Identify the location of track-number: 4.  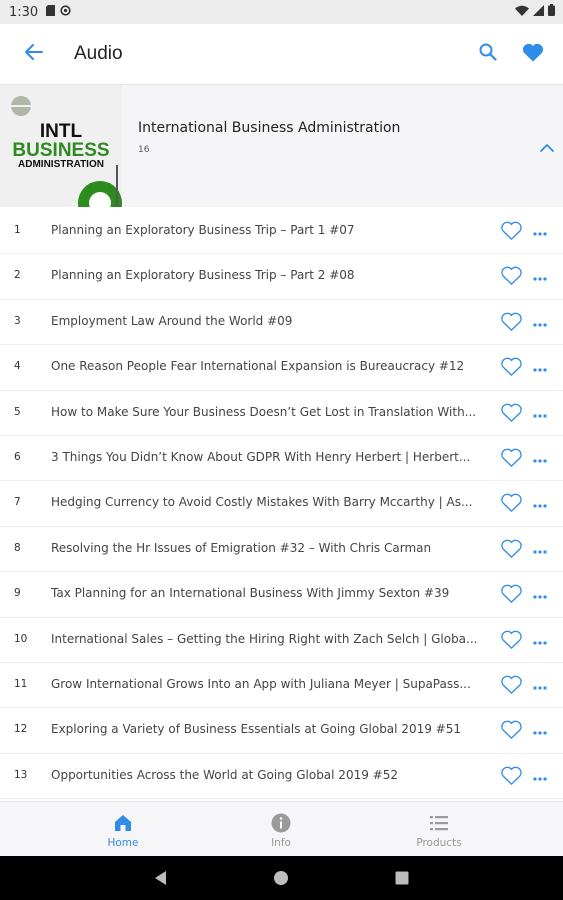
(17, 366).